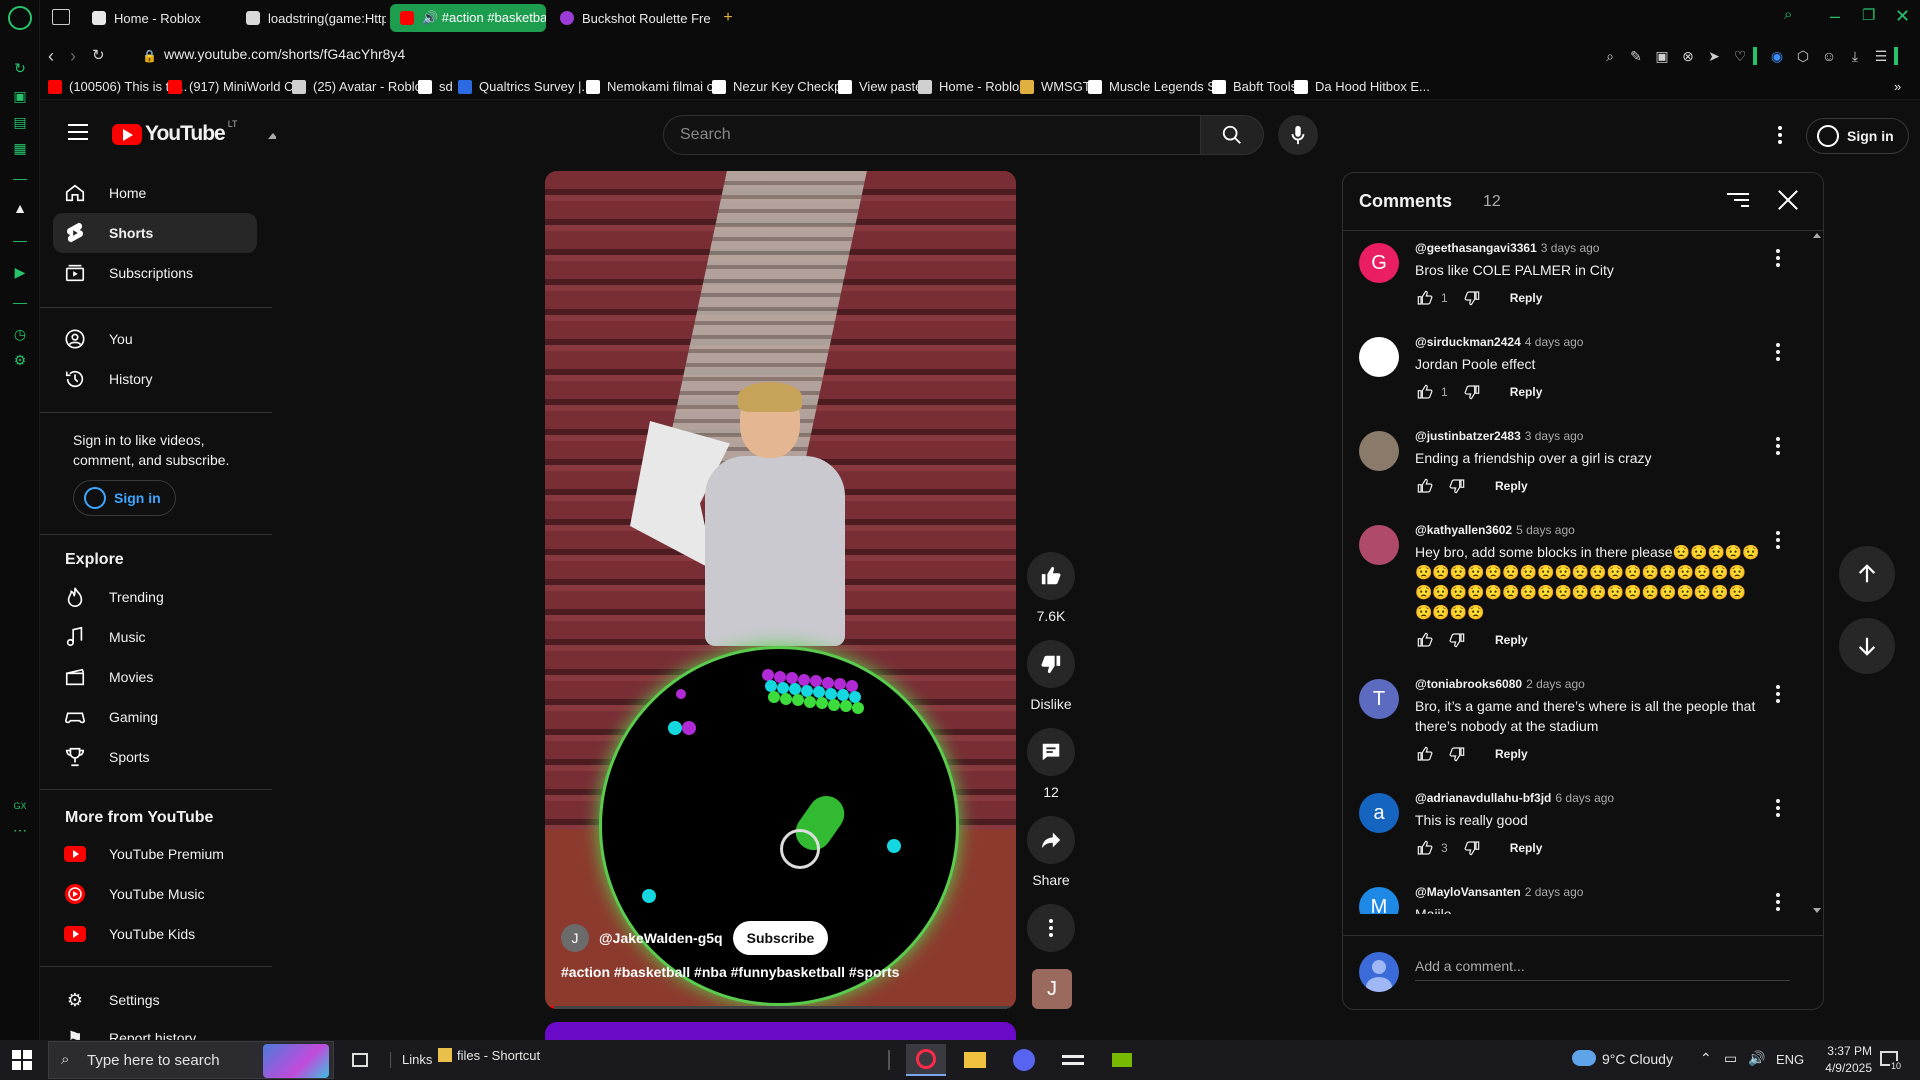  What do you see at coordinates (20, 68) in the screenshot?
I see `refresh-ring-icon: ↻` at bounding box center [20, 68].